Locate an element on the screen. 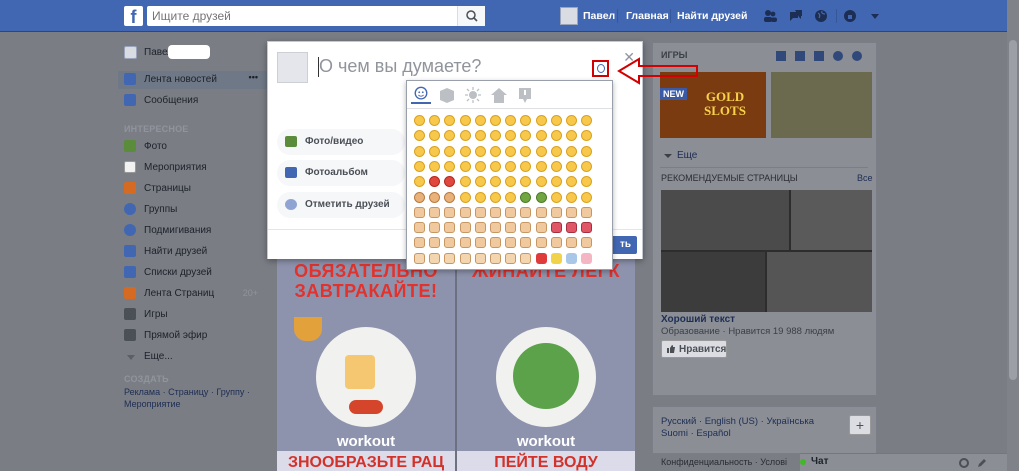 Image resolution: width=1019 pixels, height=471 pixels. smiley-tab-icon is located at coordinates (421, 95).